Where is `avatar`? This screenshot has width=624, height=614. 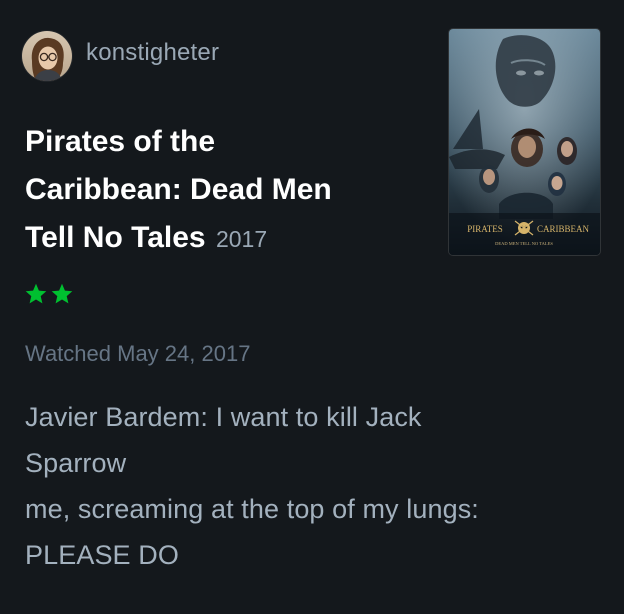
avatar is located at coordinates (47, 56).